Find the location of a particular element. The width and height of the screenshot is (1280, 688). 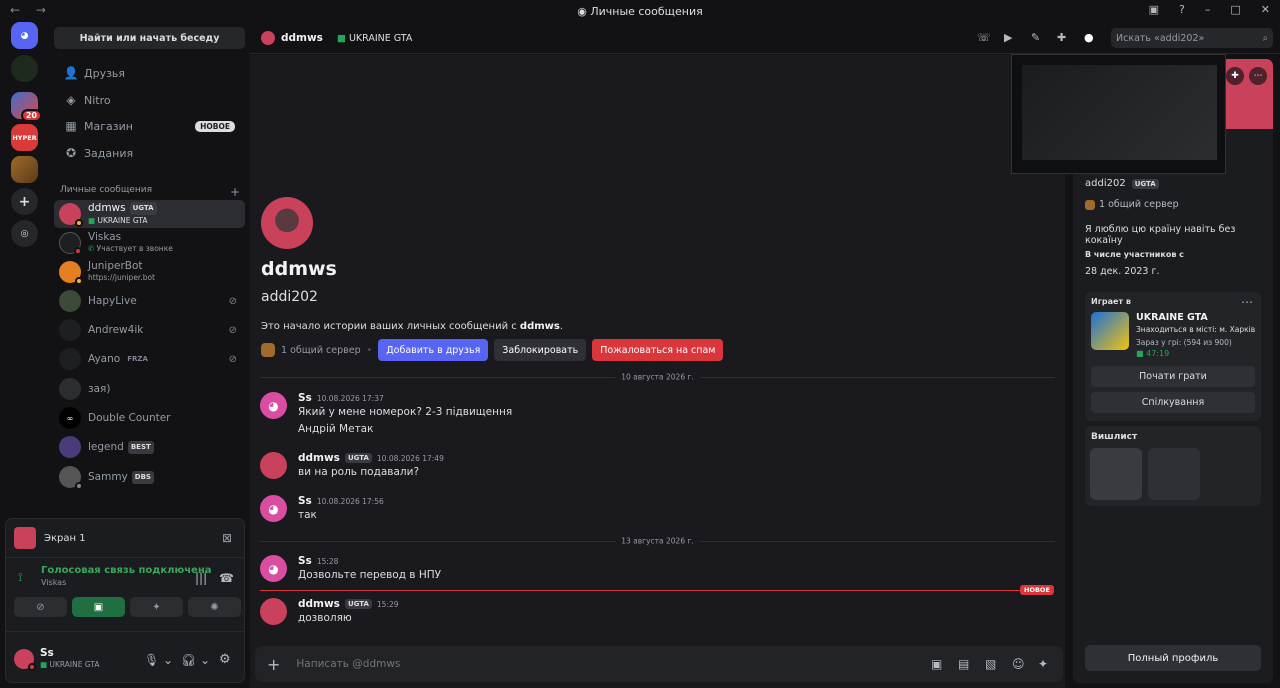

add-friend-button: Добавить в друзья is located at coordinates (433, 350).